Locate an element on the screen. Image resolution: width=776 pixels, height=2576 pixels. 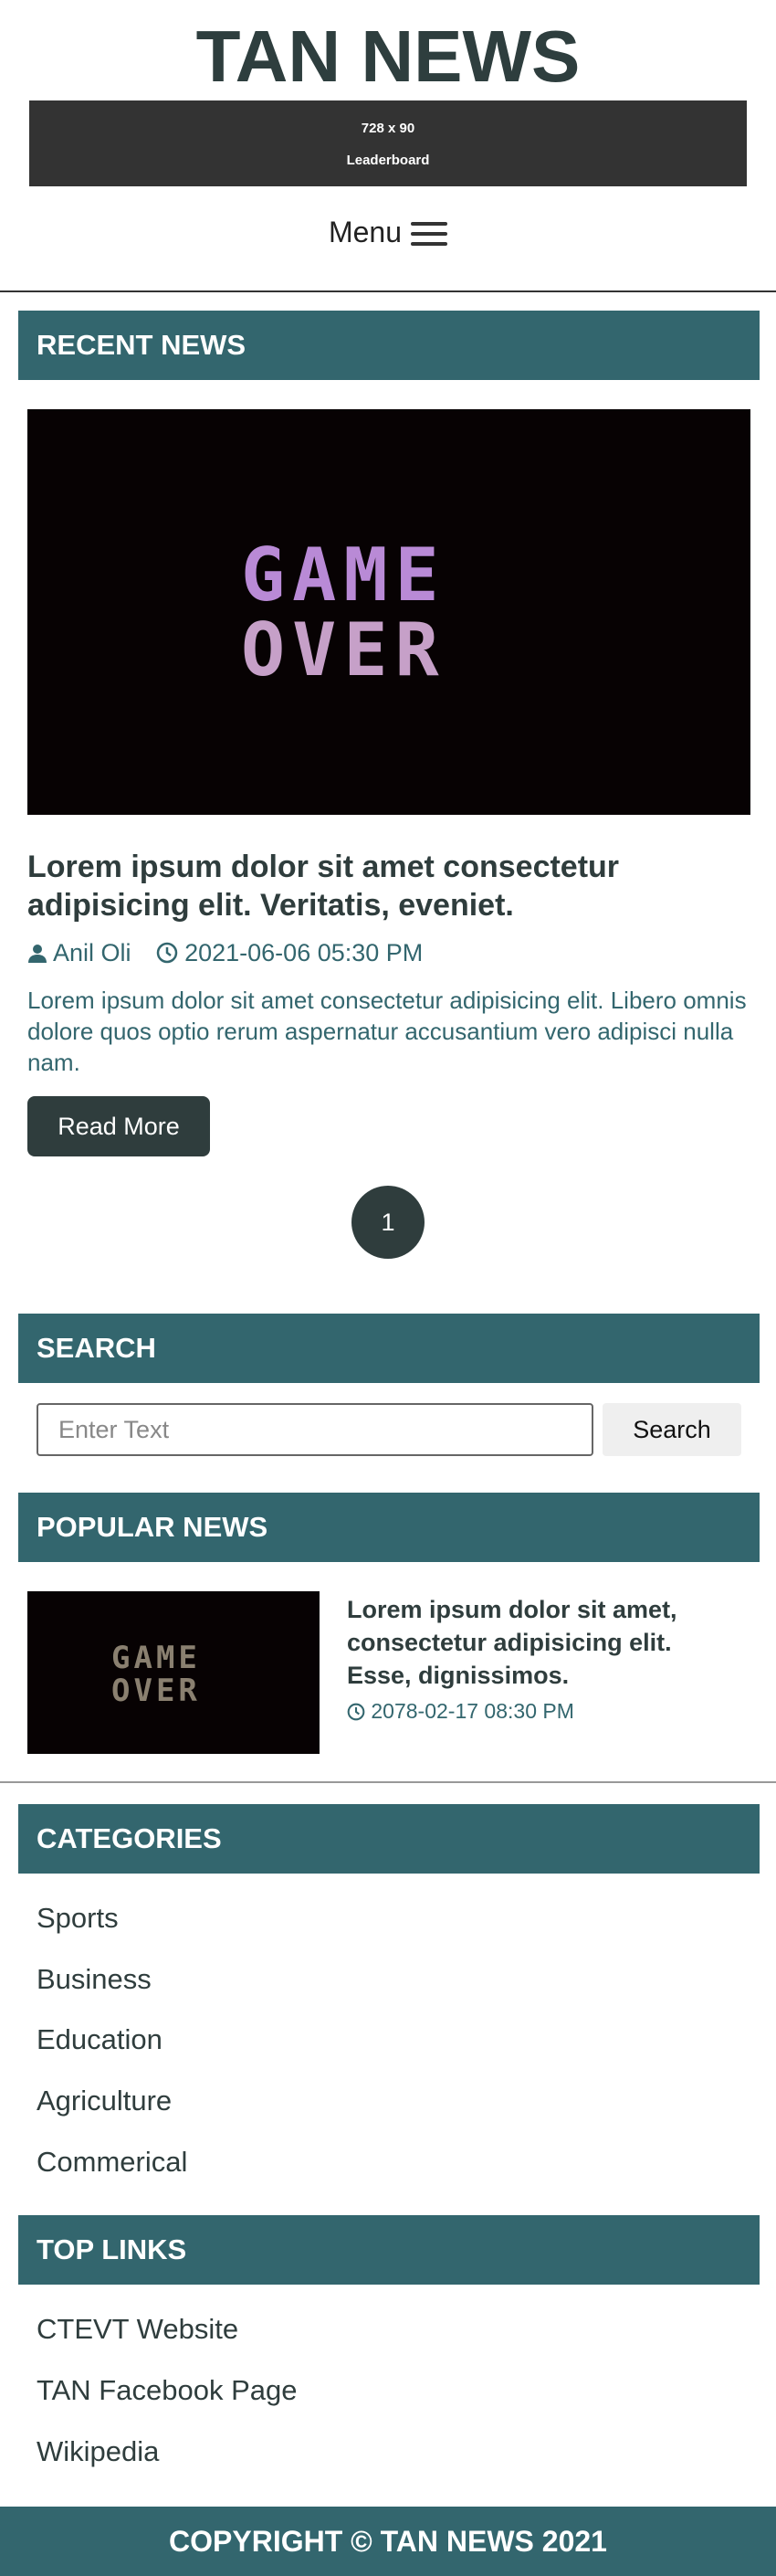
categories-heading: CATEGORIES is located at coordinates (389, 1839).